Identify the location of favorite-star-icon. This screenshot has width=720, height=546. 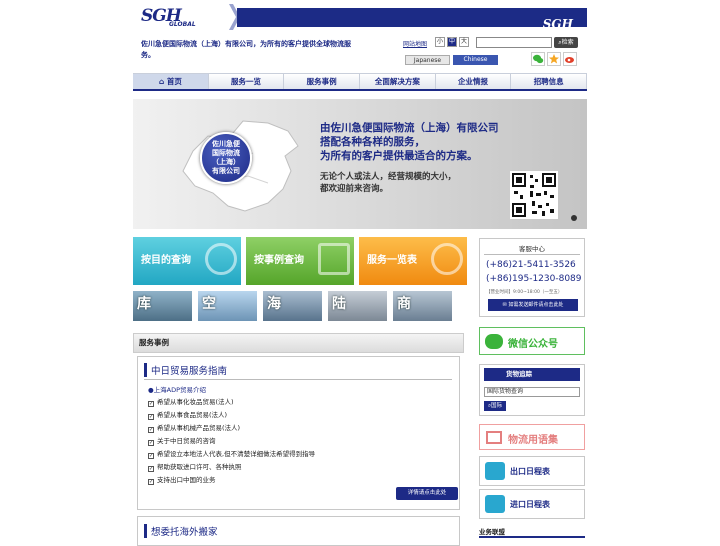
(554, 59).